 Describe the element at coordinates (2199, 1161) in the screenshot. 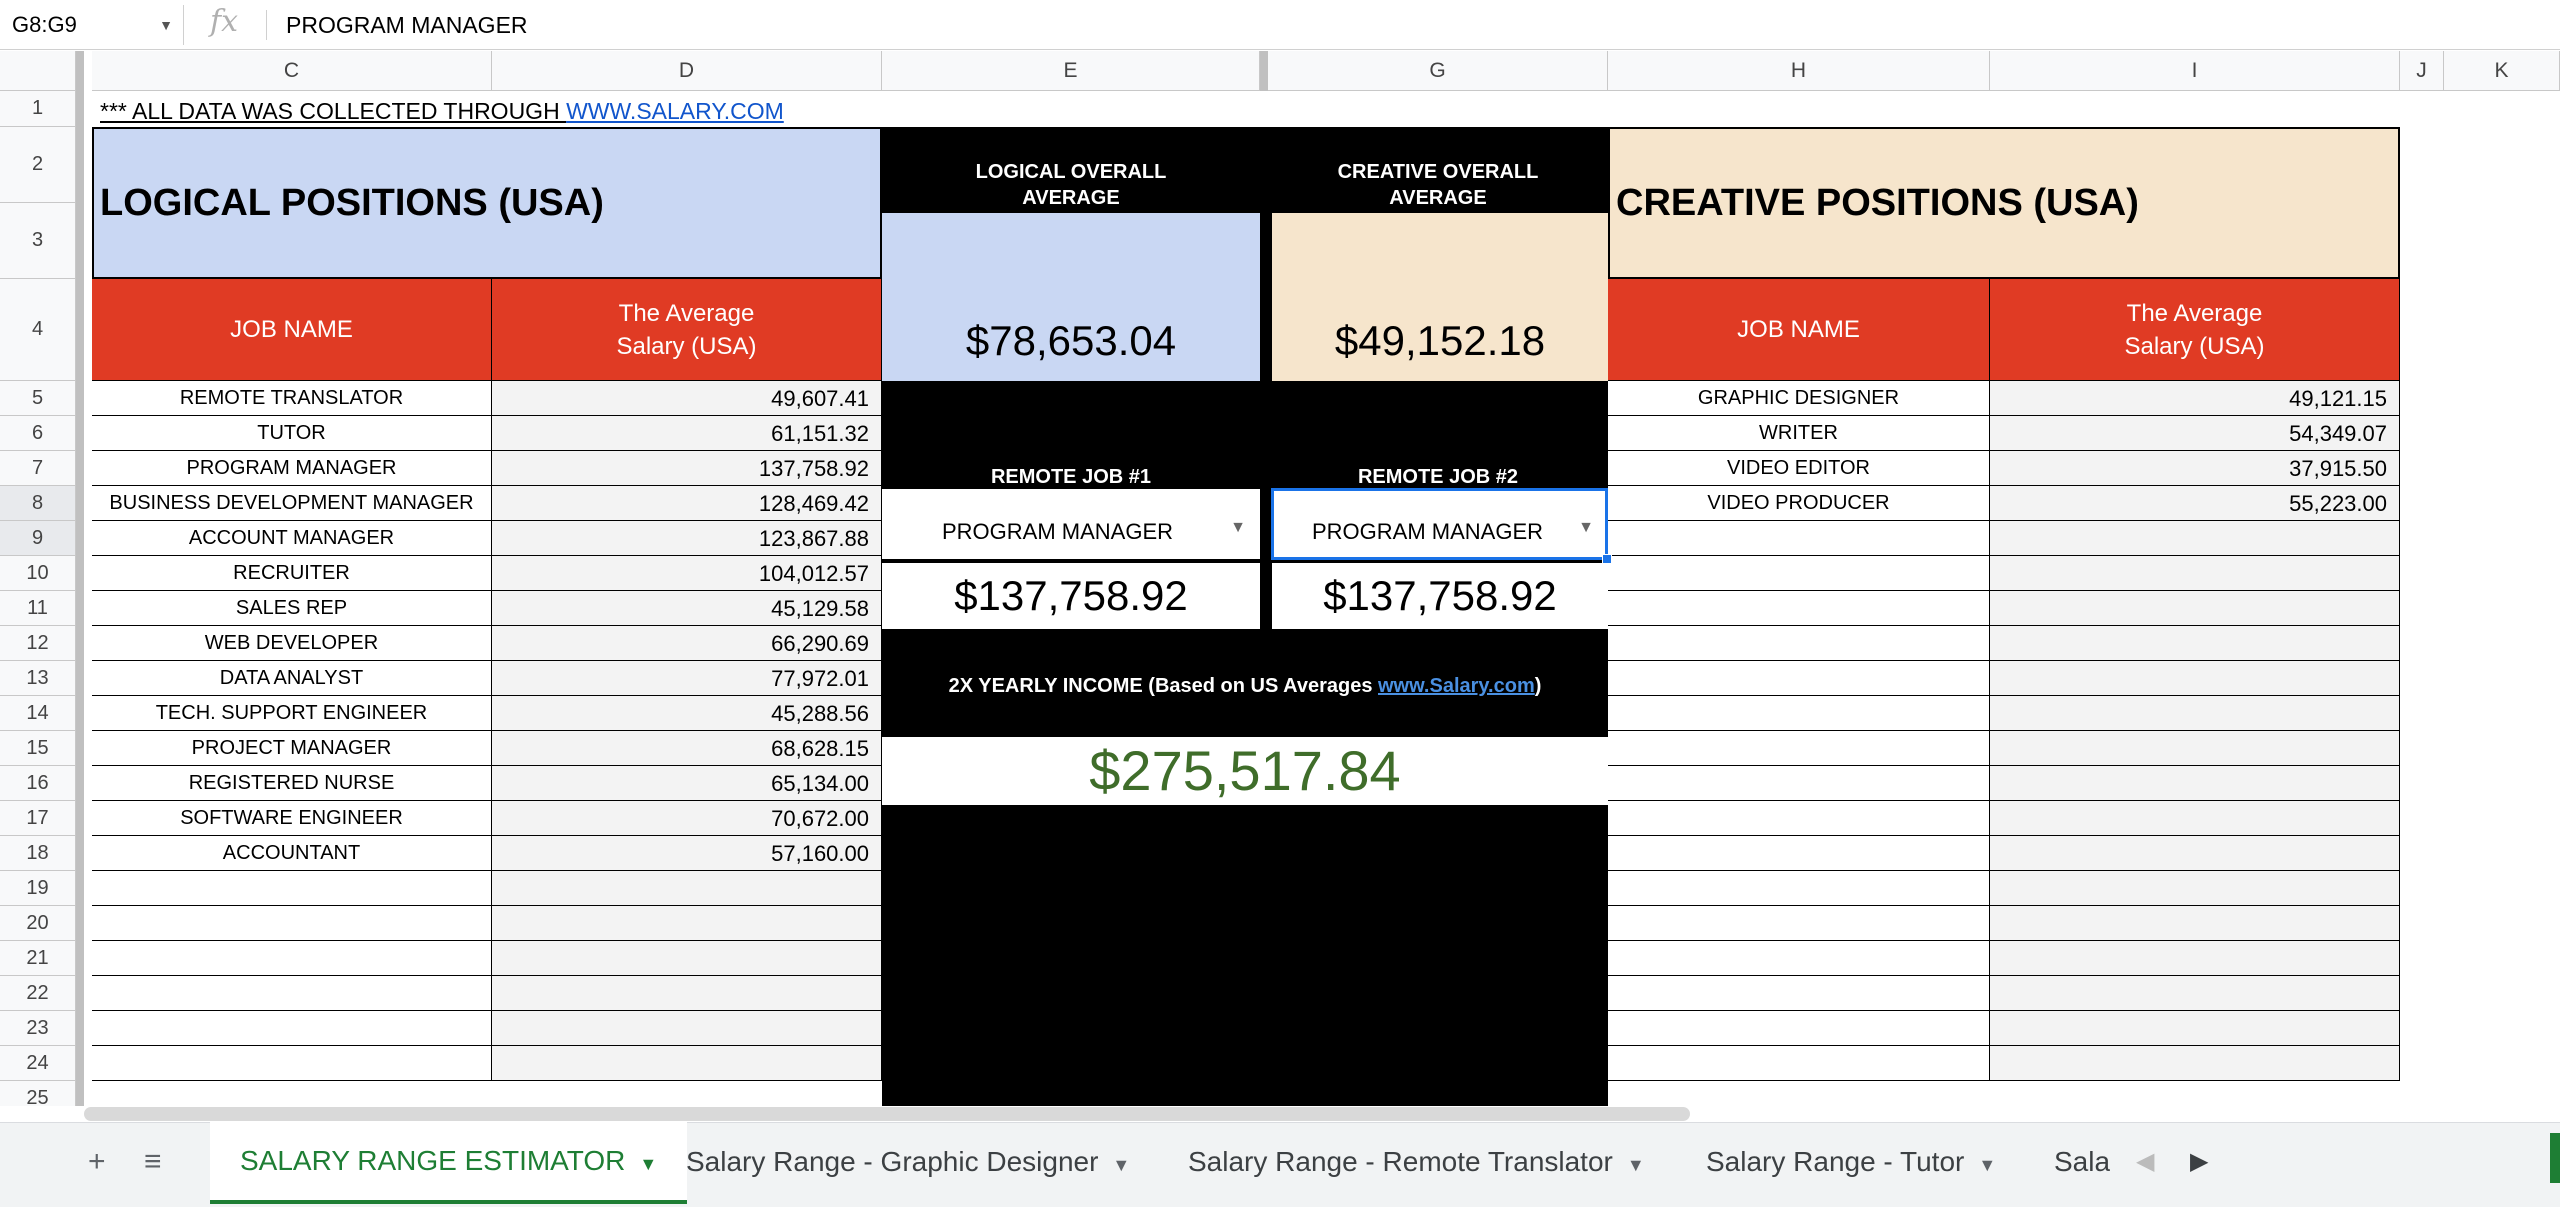

I see `scroll-right-icon: ▶` at that location.